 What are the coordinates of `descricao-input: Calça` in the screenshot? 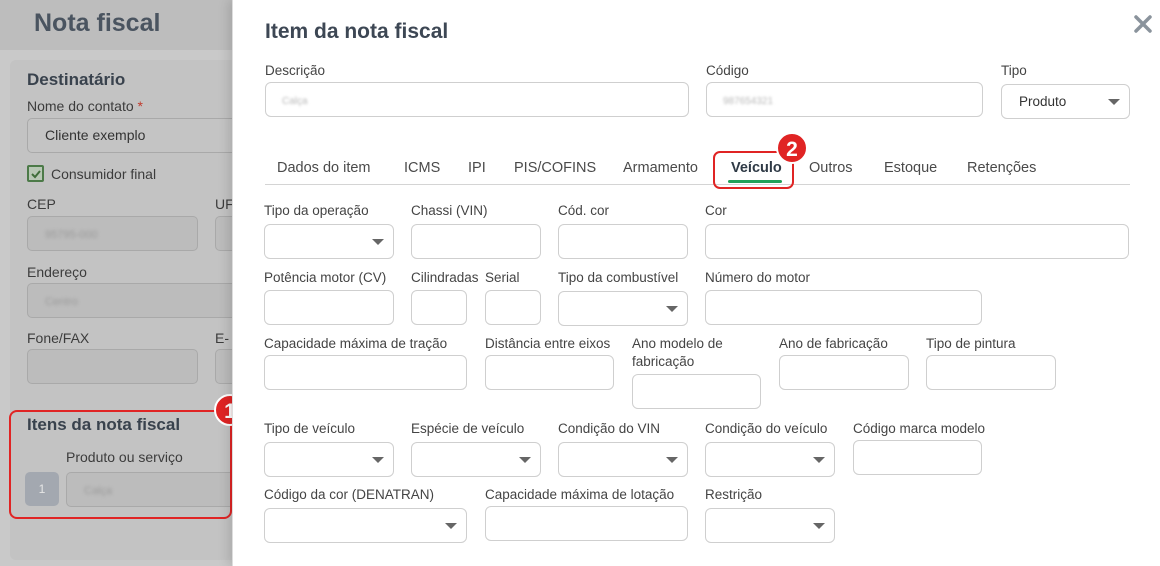 It's located at (477, 99).